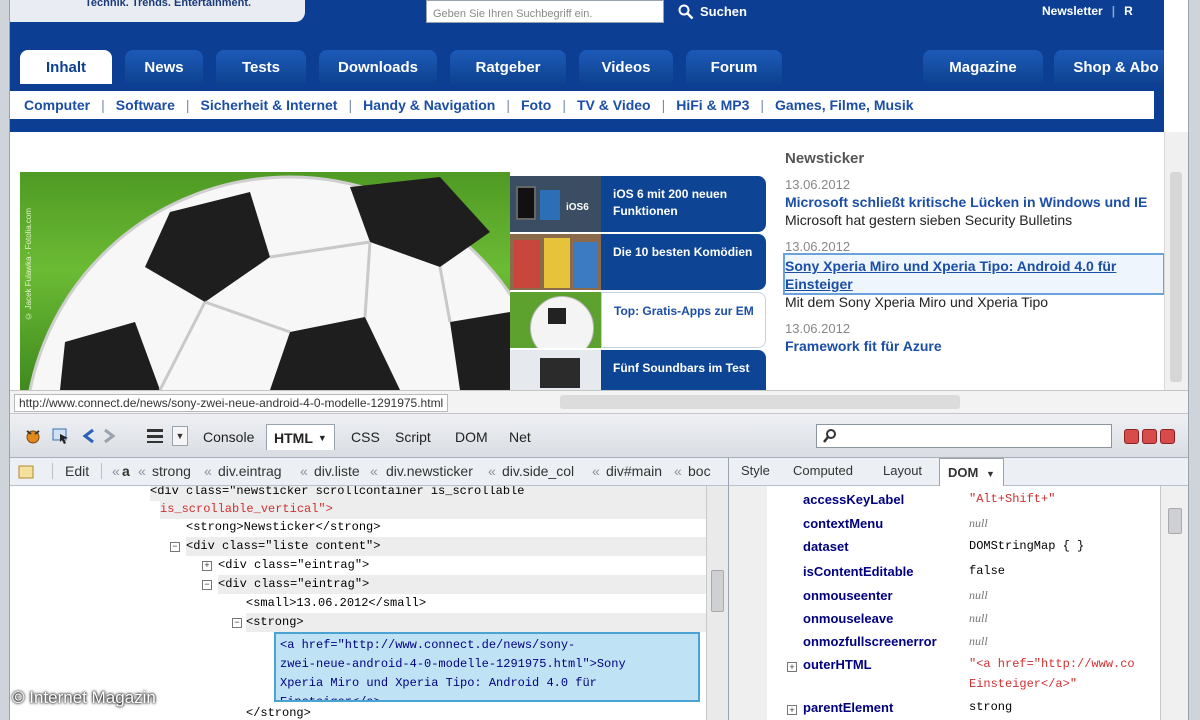 The width and height of the screenshot is (1200, 720). Describe the element at coordinates (870, 641) in the screenshot. I see `dom-property-key: onmozfullscreenerror` at that location.